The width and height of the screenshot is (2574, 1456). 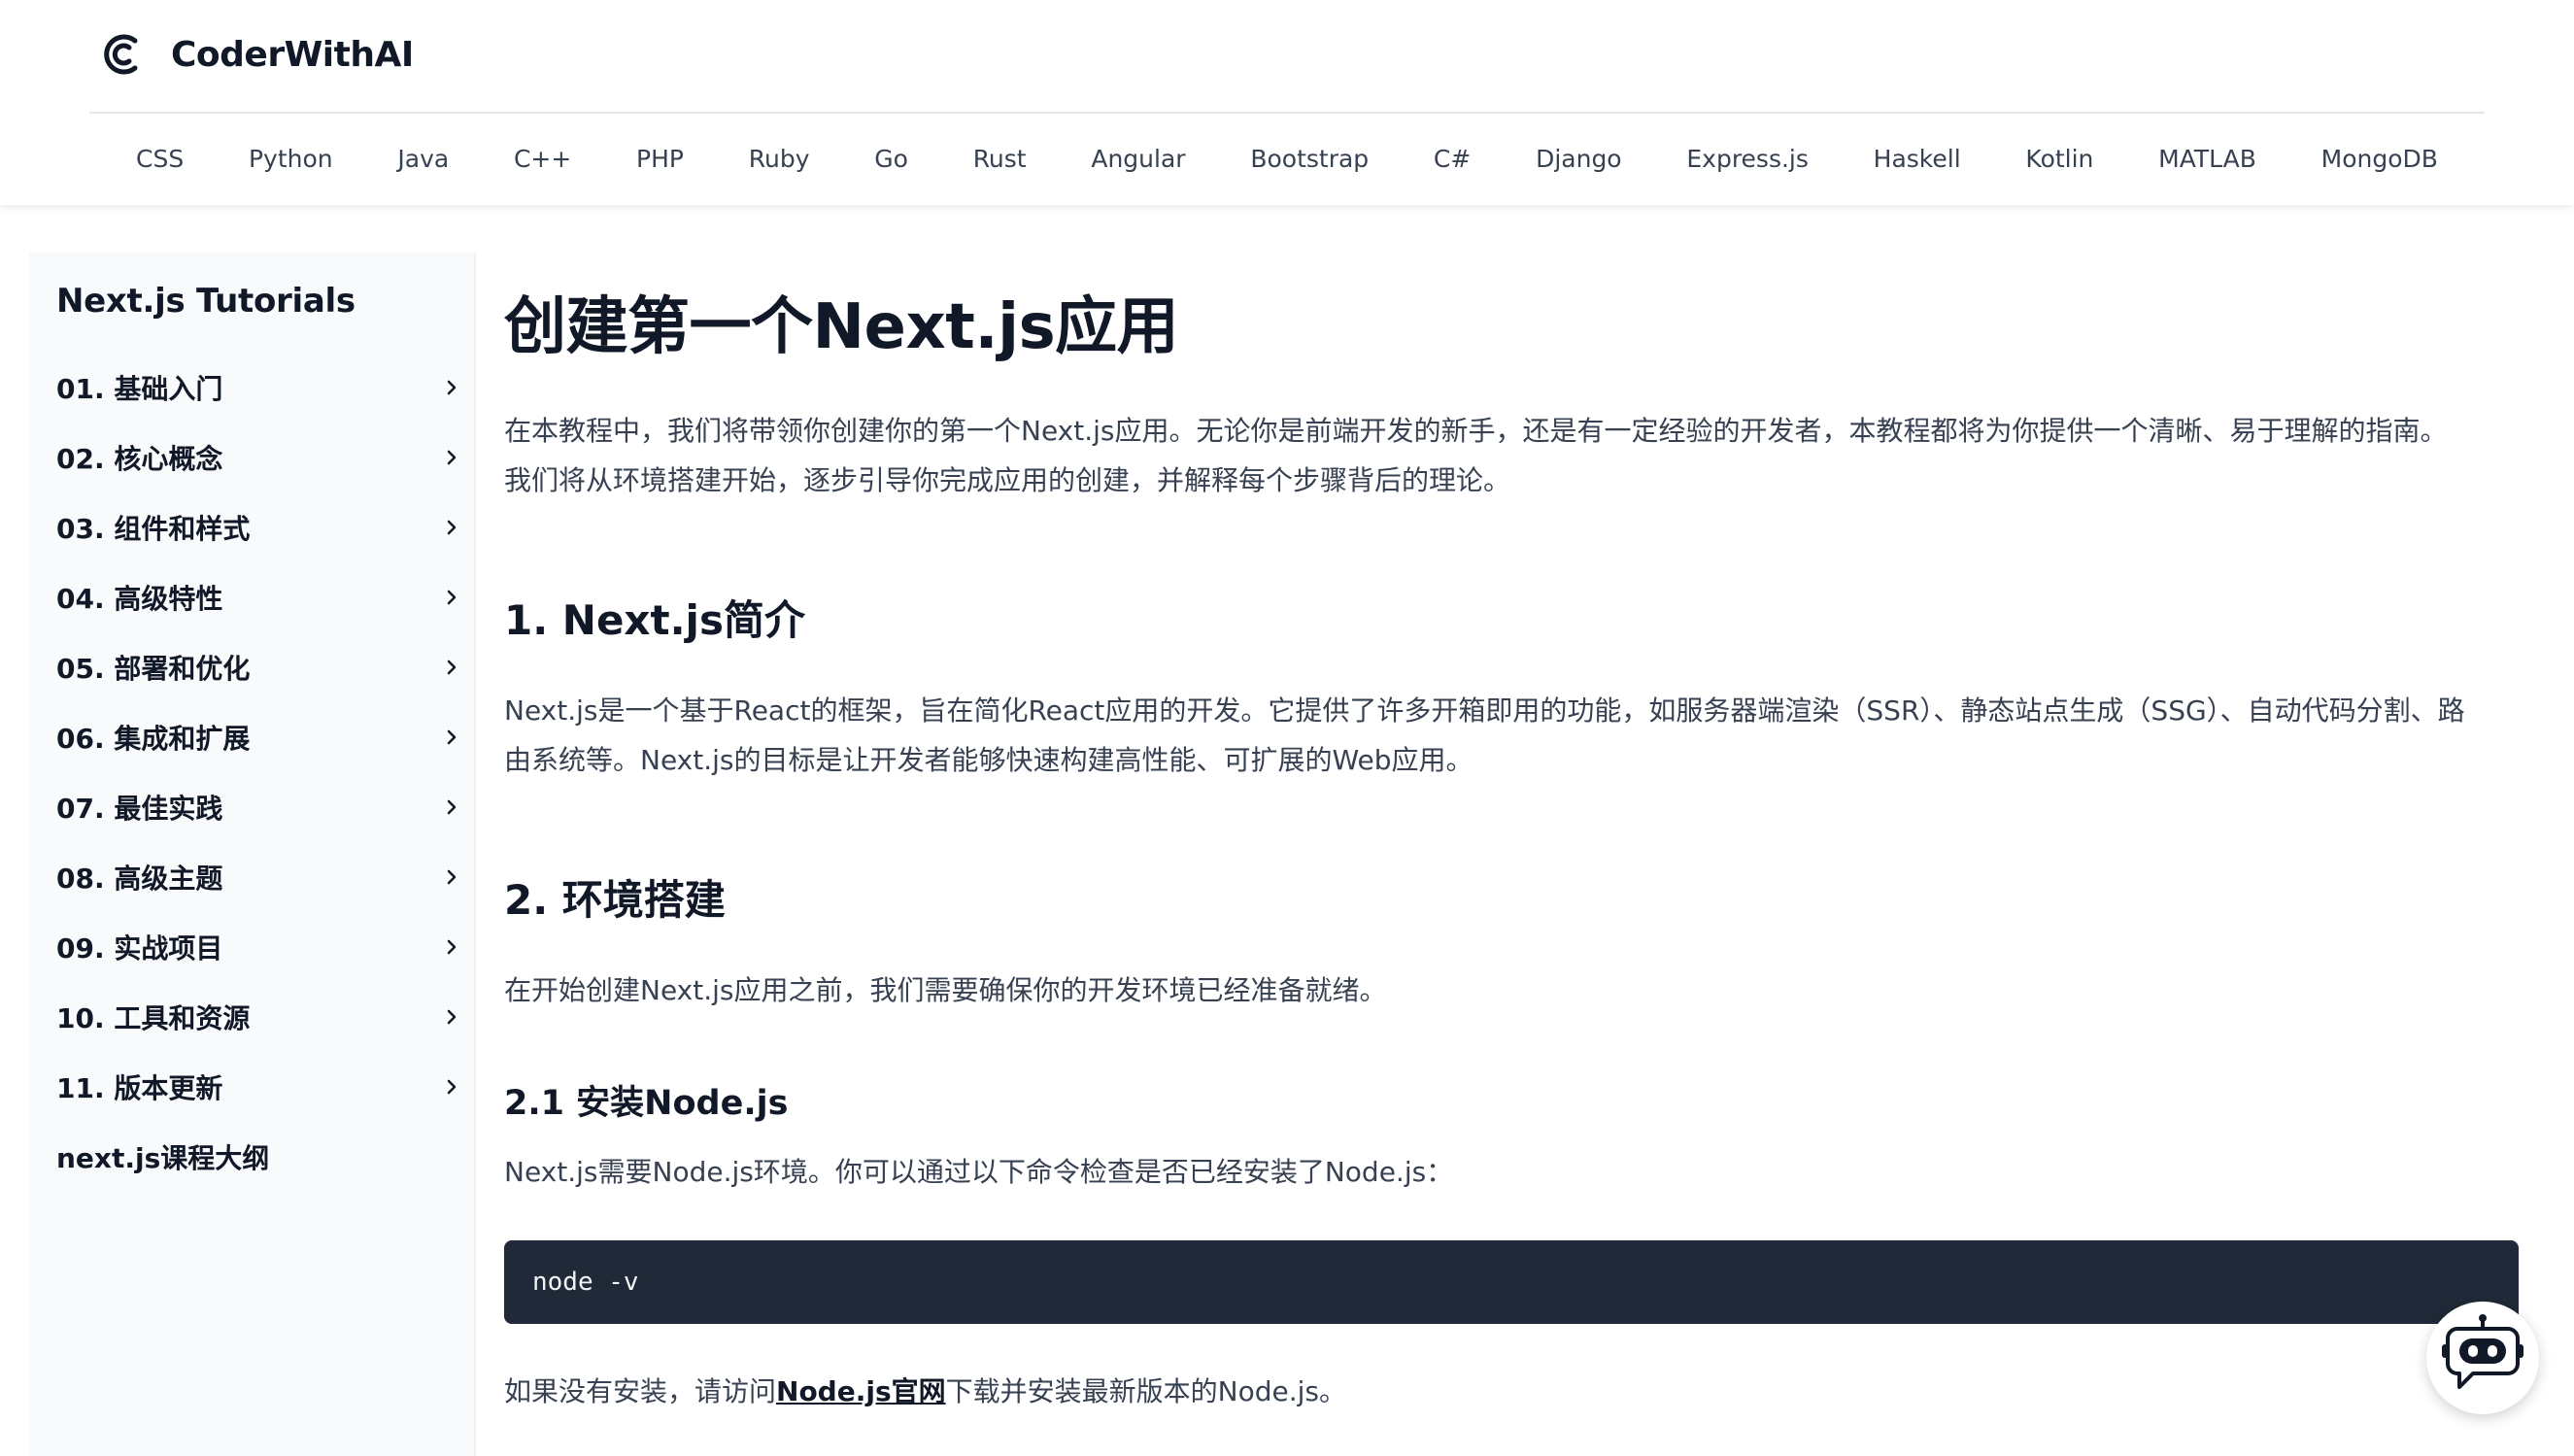 I want to click on sidebar-item-advanced-features: 04. 高级特性, so click(x=270, y=597).